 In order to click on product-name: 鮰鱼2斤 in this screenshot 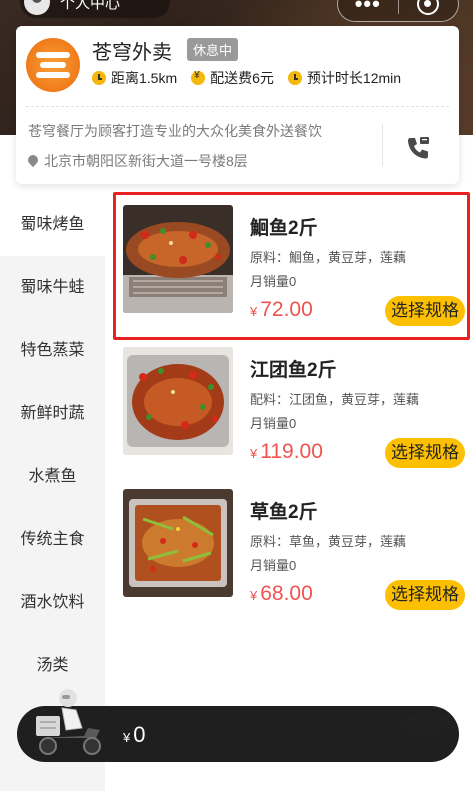, I will do `click(284, 228)`.